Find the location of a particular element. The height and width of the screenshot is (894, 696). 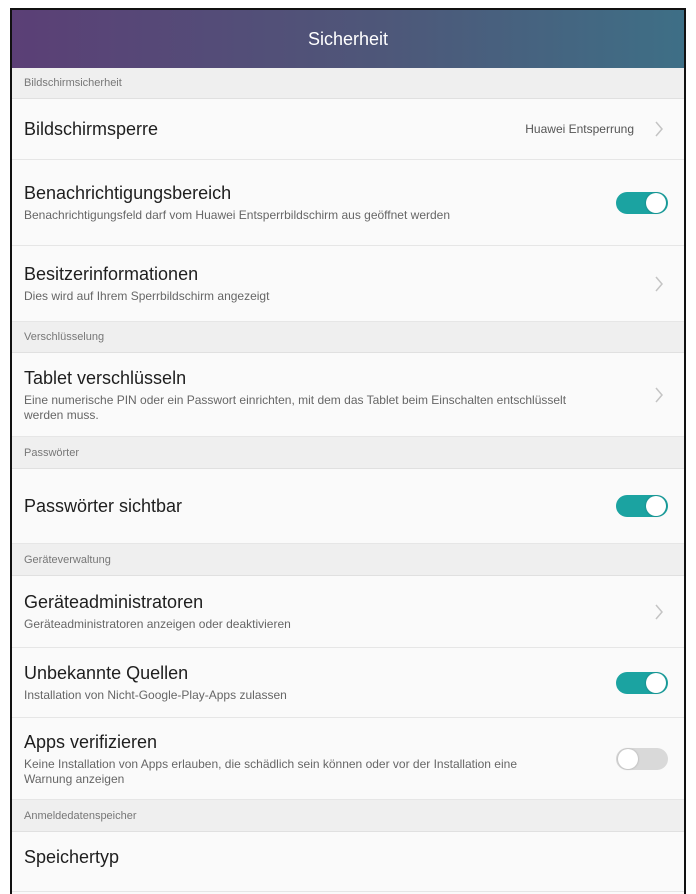

section-header-encryption: Verschlüsselung is located at coordinates (348, 337).